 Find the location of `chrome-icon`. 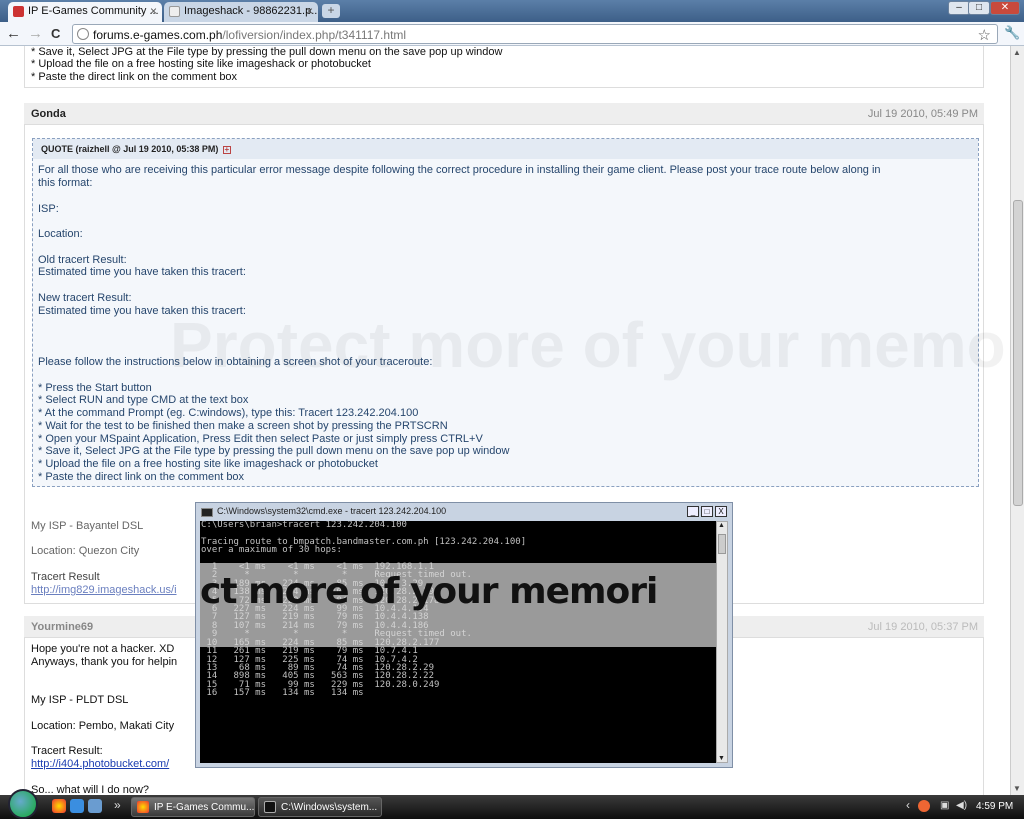

chrome-icon is located at coordinates (143, 807).